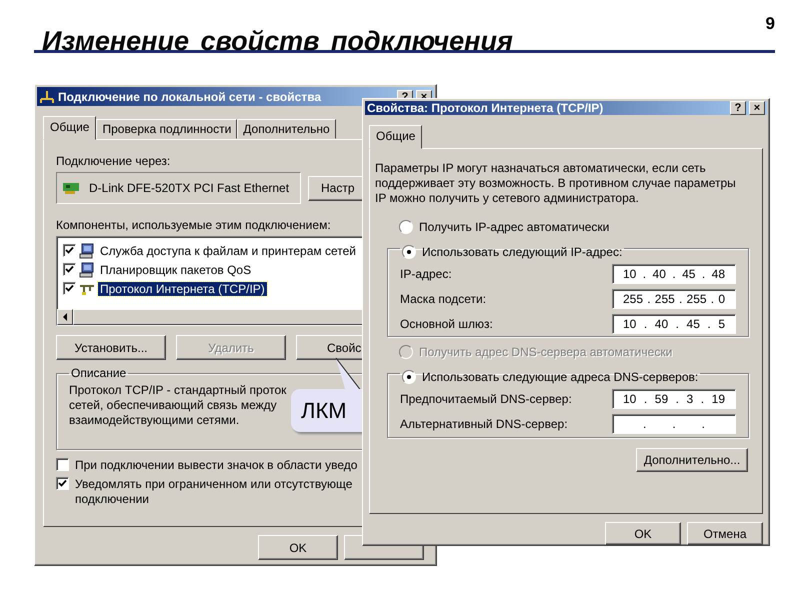 This screenshot has width=800, height=600. What do you see at coordinates (277, 41) in the screenshot?
I see `slide-title: Изменение свойств подключения` at bounding box center [277, 41].